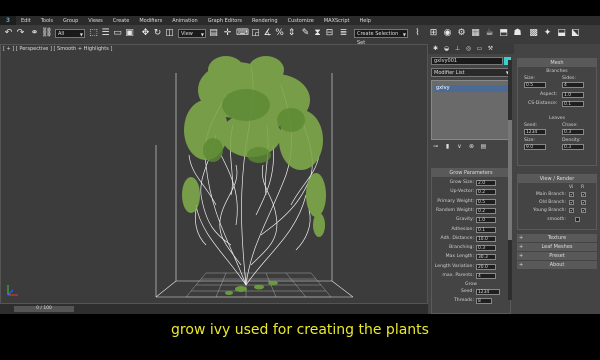  Describe the element at coordinates (535, 85) in the screenshot. I see `branch-size-spinner: 0.5` at that location.